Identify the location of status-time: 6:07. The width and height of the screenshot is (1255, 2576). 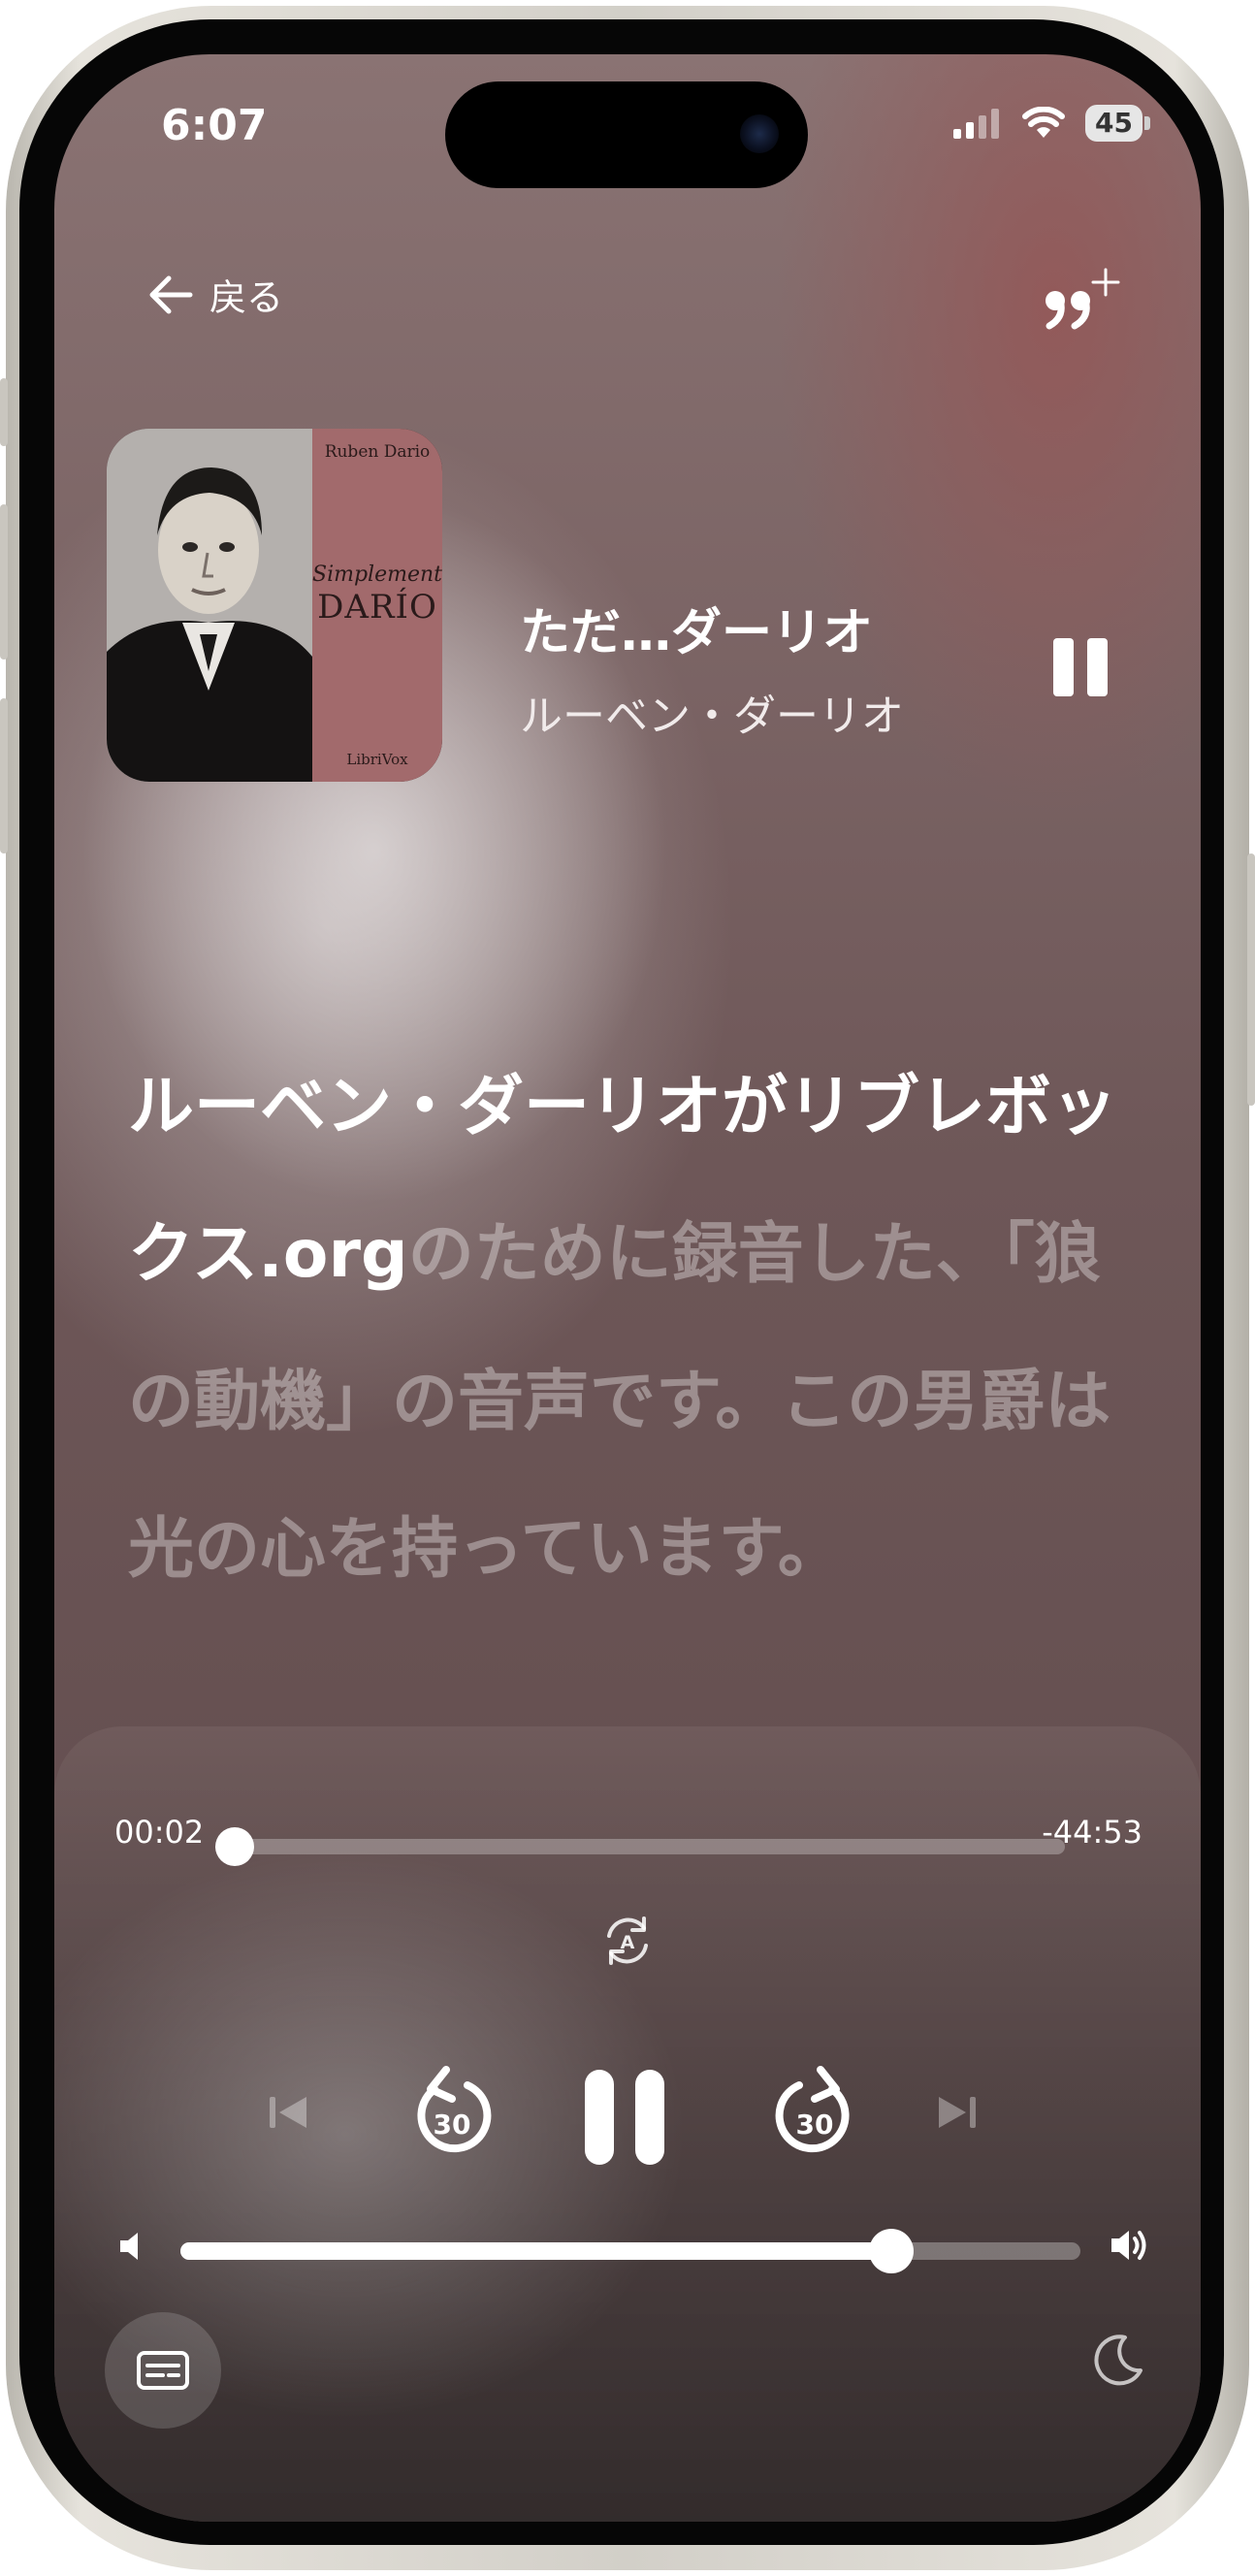
(214, 125).